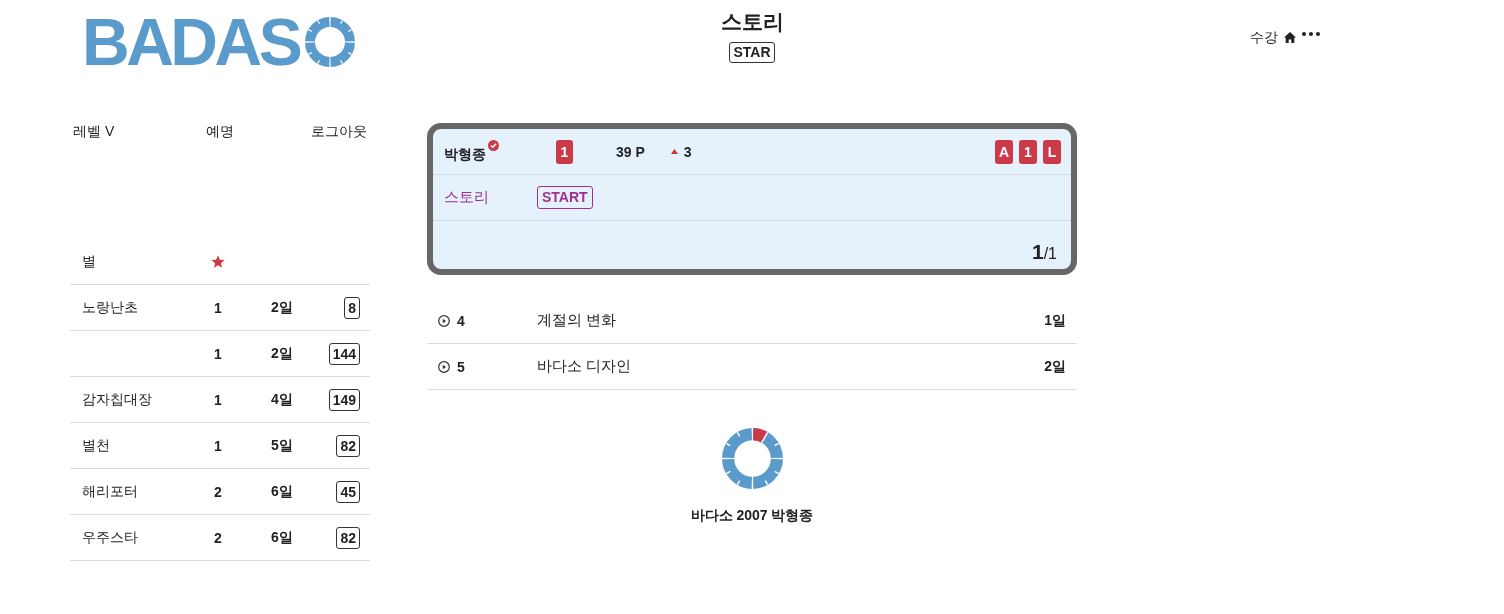 The width and height of the screenshot is (1504, 614). I want to click on trend-value: 3, so click(687, 151).